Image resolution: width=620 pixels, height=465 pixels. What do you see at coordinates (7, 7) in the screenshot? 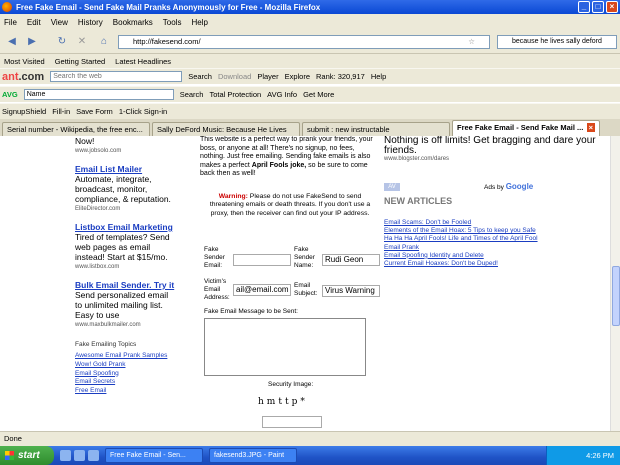
I see `firefox-icon` at bounding box center [7, 7].